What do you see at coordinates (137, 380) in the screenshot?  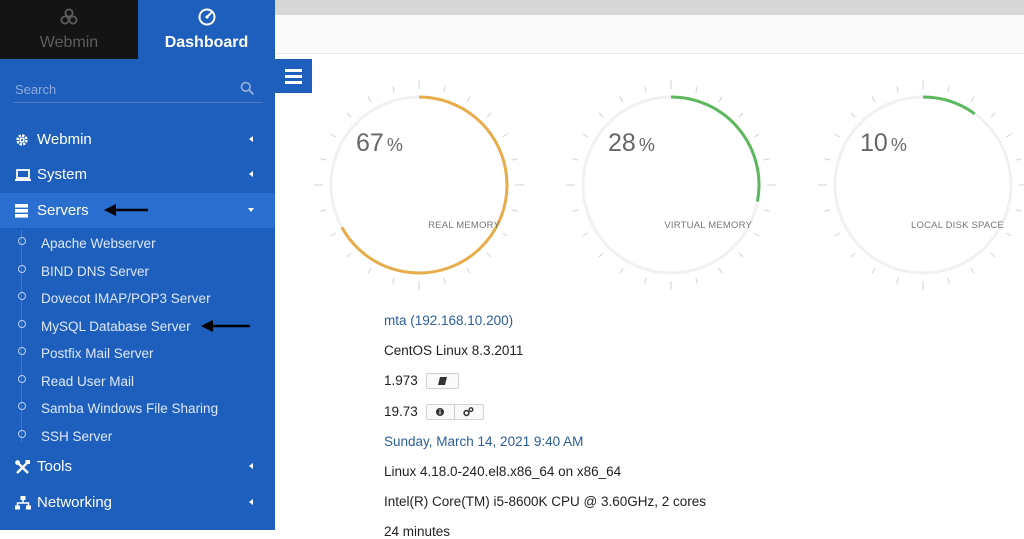 I see `sidebar-subitem-read-user-mail: Read User Mail` at bounding box center [137, 380].